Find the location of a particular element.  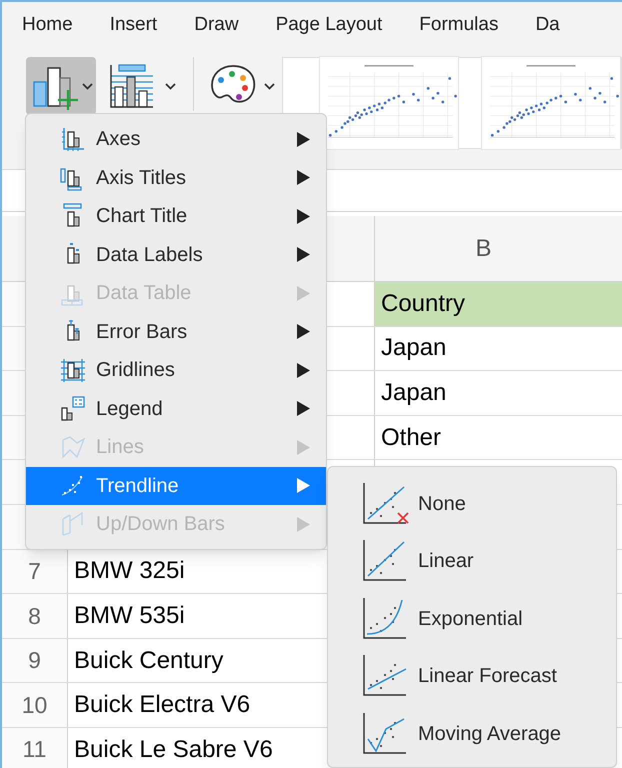

menu-item: Data Labels is located at coordinates (176, 255).